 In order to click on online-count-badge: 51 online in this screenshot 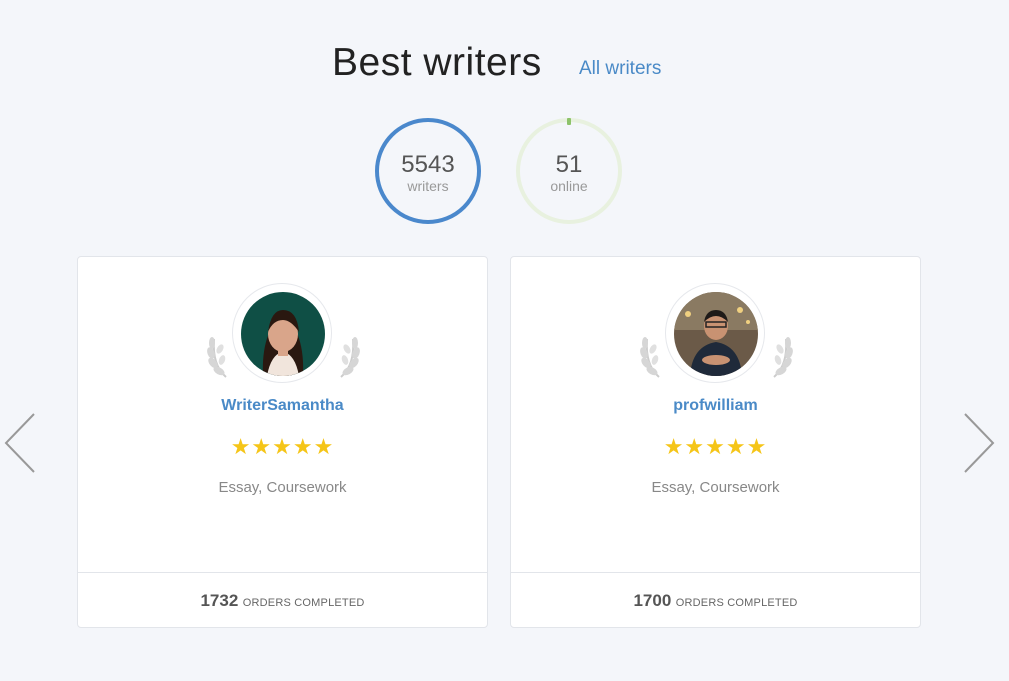, I will do `click(569, 171)`.